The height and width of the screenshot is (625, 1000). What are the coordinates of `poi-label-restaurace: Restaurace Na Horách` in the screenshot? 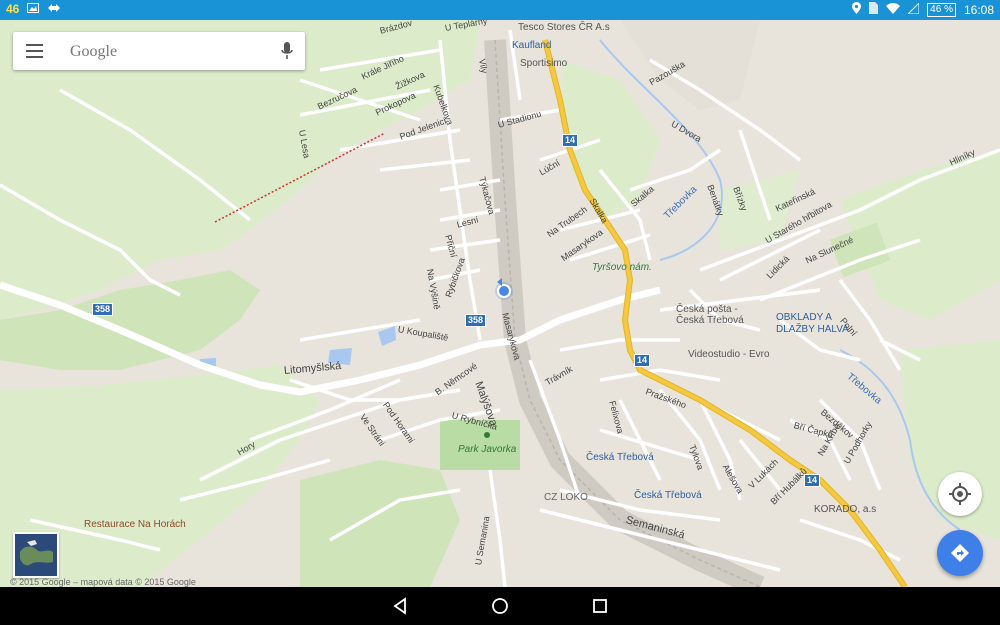 It's located at (135, 524).